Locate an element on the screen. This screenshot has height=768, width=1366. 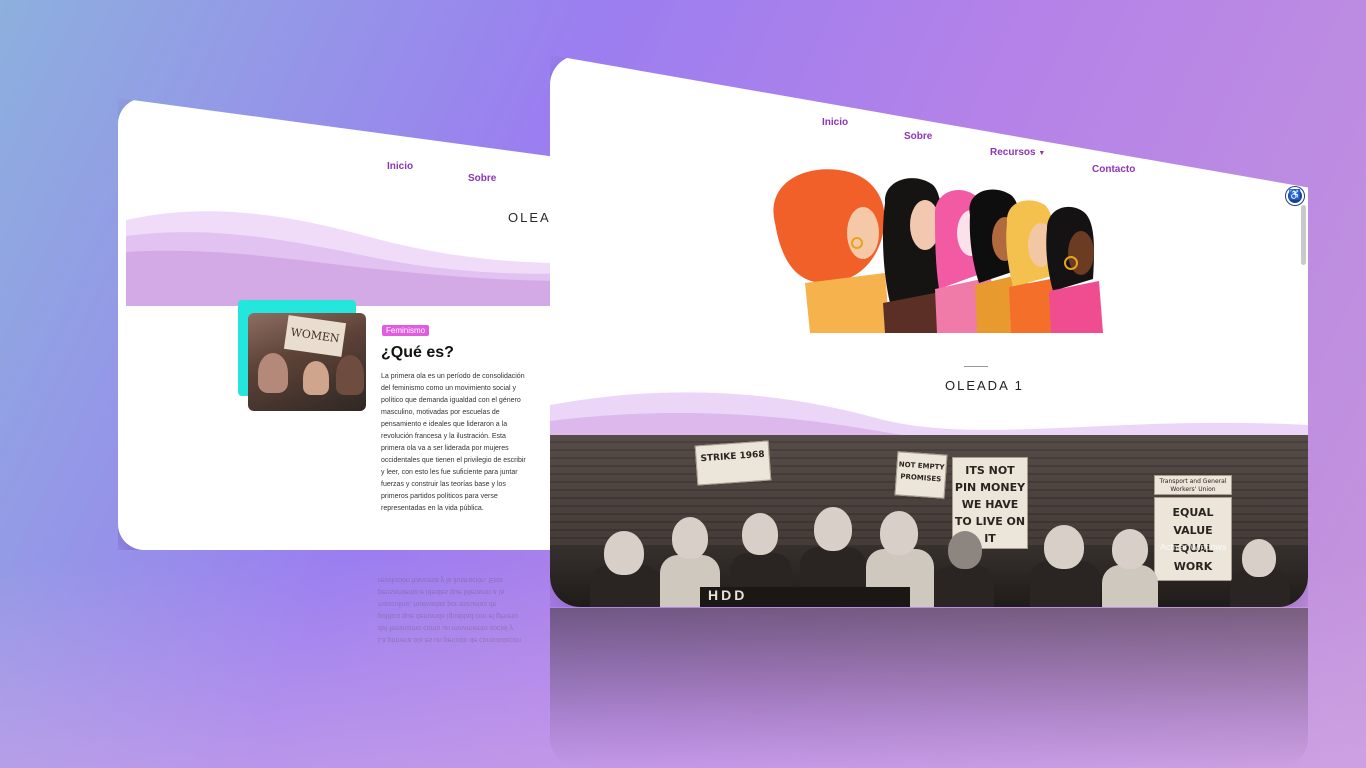
chevron-down-icon: ▼ is located at coordinates (1042, 153).